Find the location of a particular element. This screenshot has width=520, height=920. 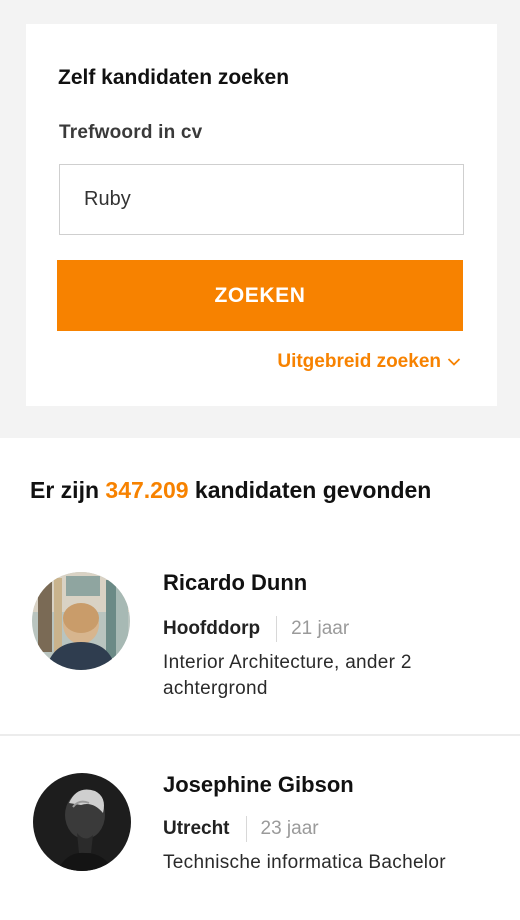

candidate-name: Josephine Gibson is located at coordinates (258, 784).